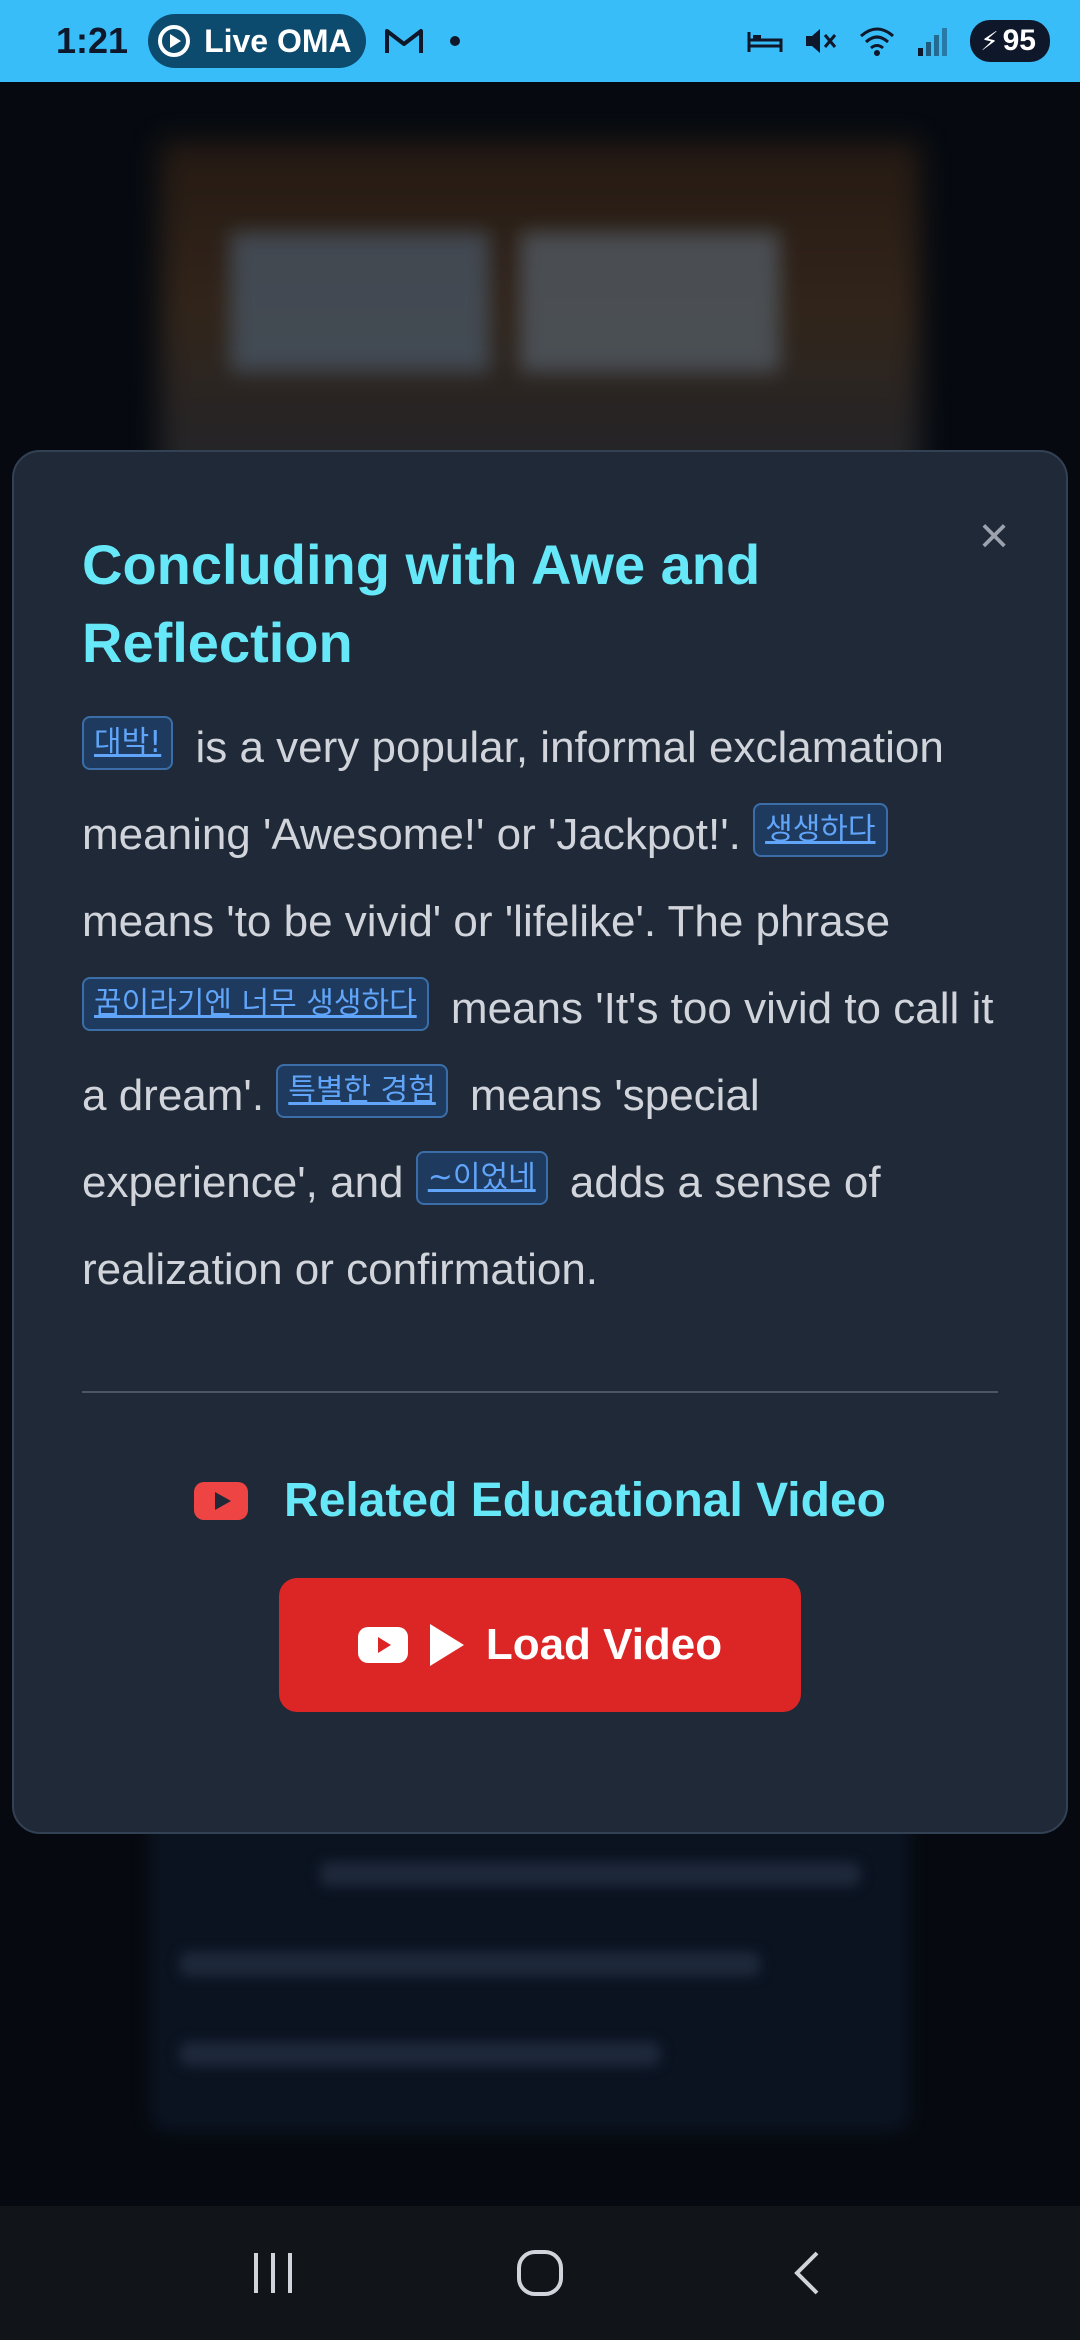 The height and width of the screenshot is (2340, 1080). What do you see at coordinates (421, 603) in the screenshot?
I see `modal-title: Concluding with Awe and Reflection` at bounding box center [421, 603].